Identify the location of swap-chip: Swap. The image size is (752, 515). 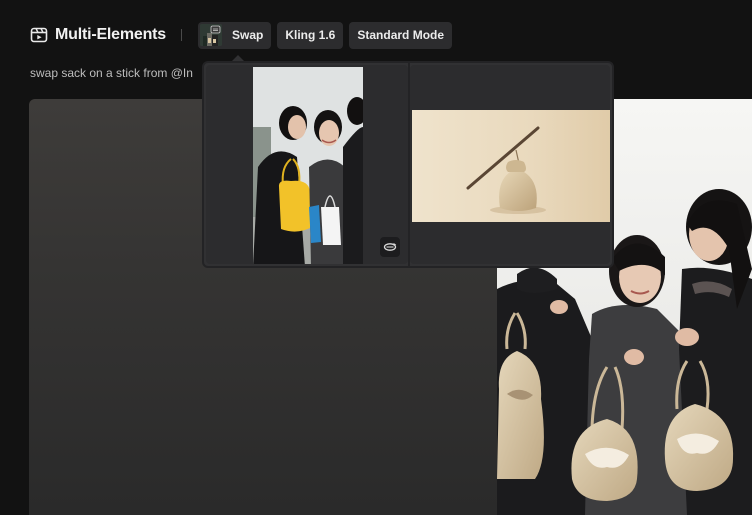
(235, 35).